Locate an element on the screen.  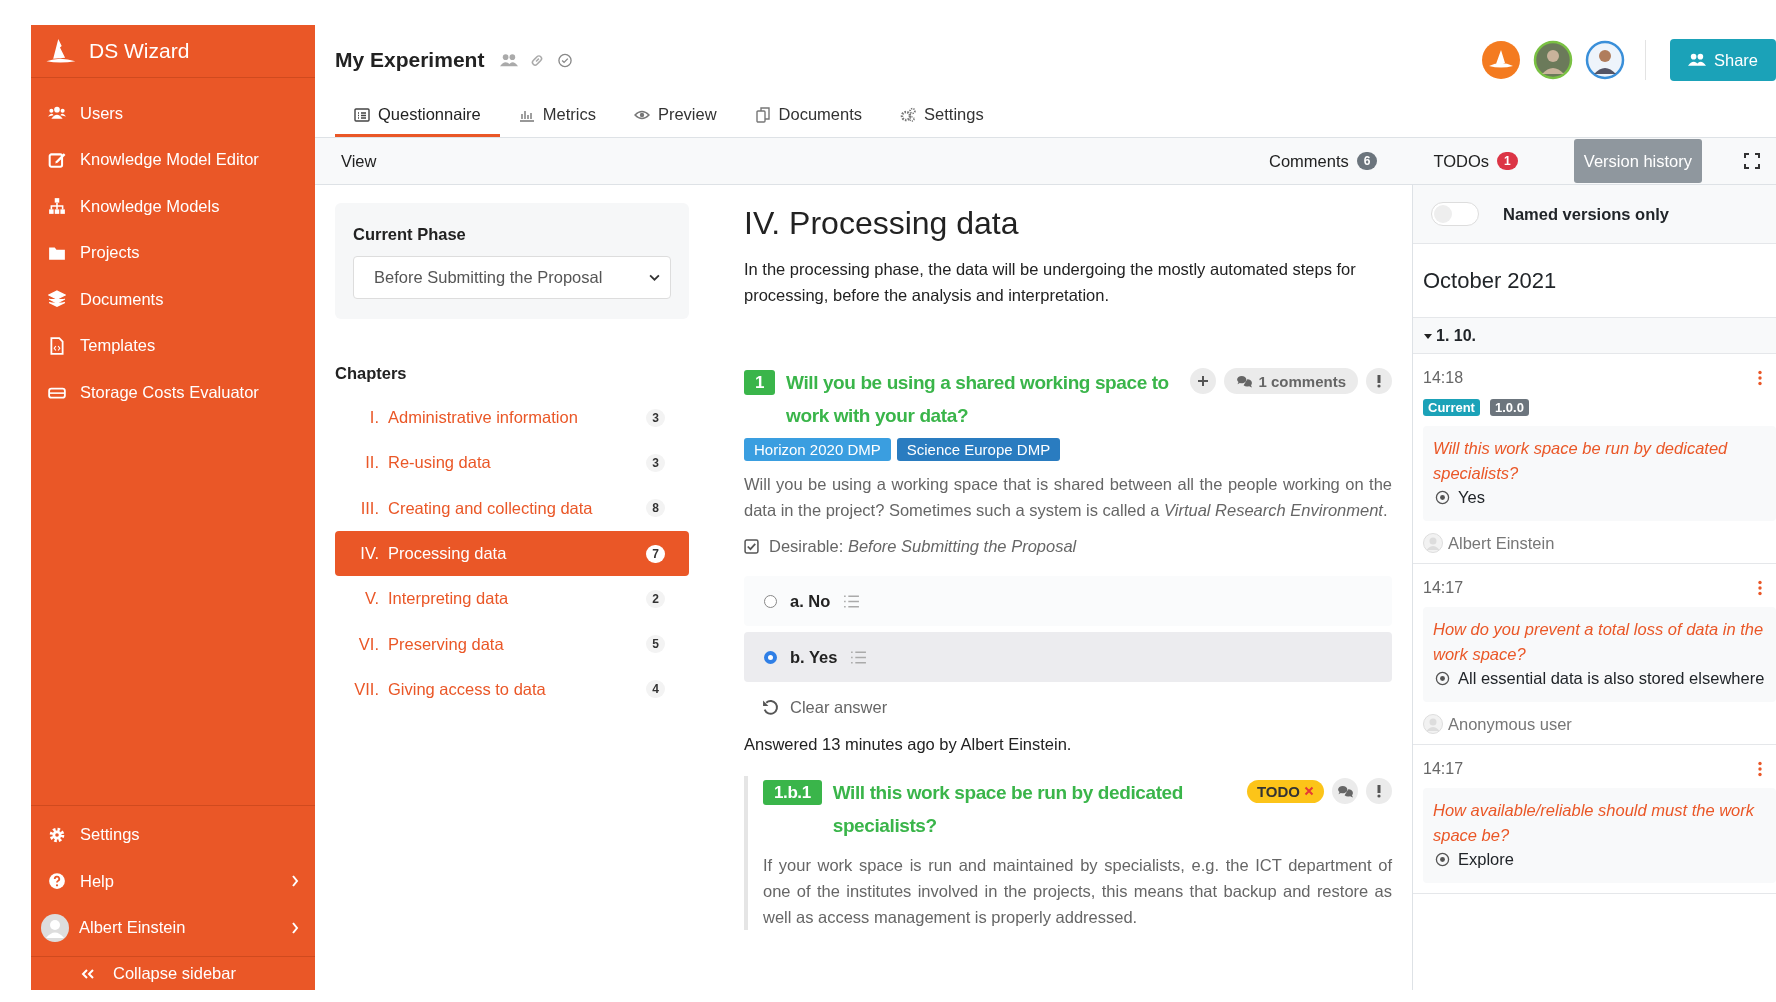
version-tag: 1.0.0 is located at coordinates (1509, 407).